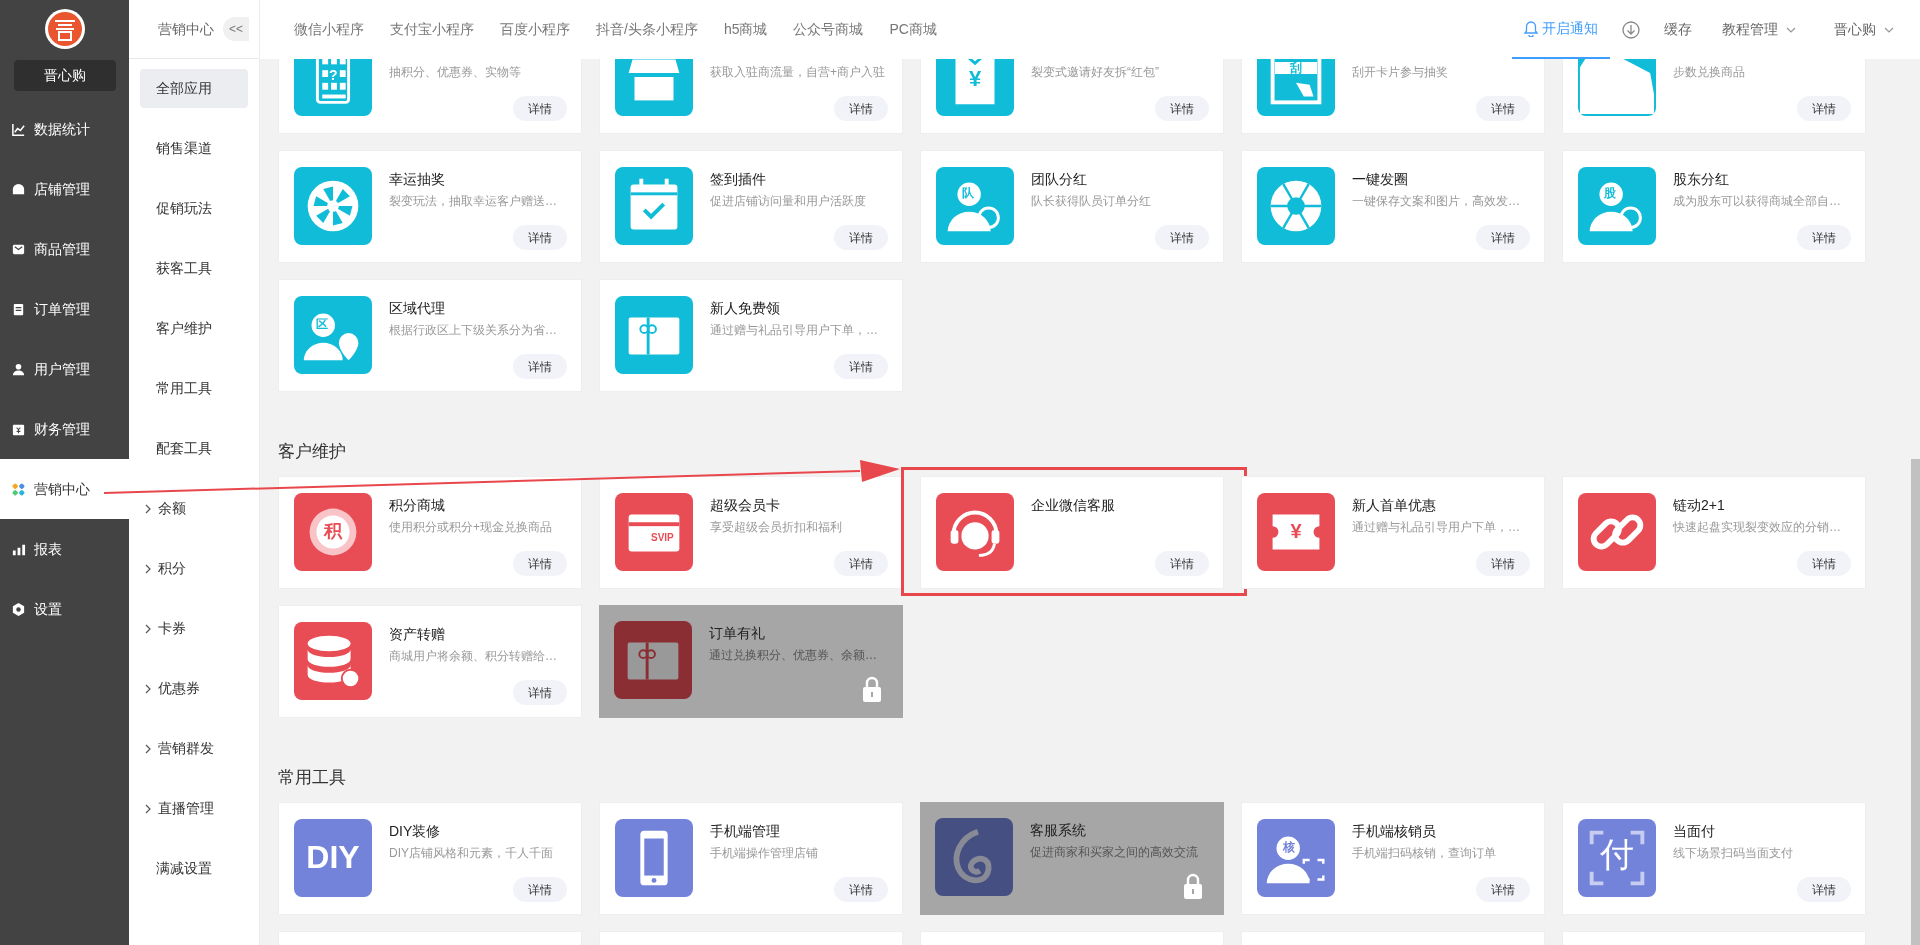 This screenshot has height=945, width=1920. What do you see at coordinates (828, 29) in the screenshot?
I see `platform-tab: 公众号商城` at bounding box center [828, 29].